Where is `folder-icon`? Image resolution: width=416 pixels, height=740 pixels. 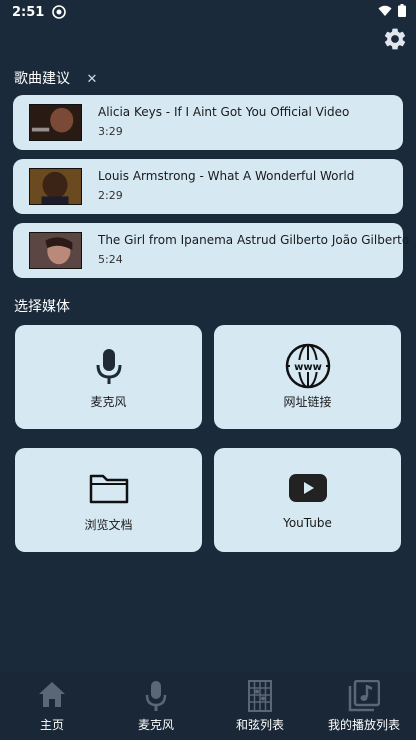 folder-icon is located at coordinates (108, 489).